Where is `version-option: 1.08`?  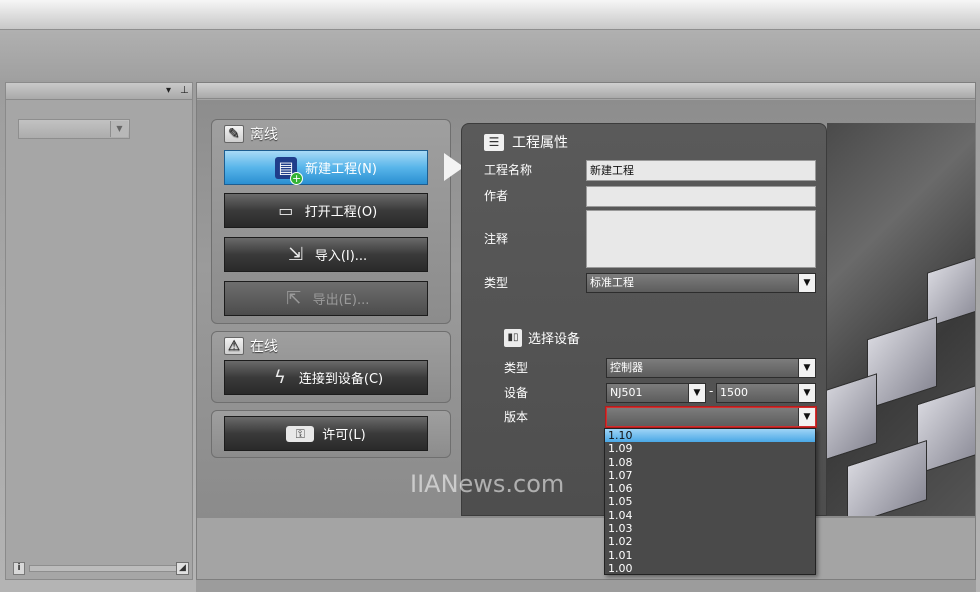 version-option: 1.08 is located at coordinates (710, 462).